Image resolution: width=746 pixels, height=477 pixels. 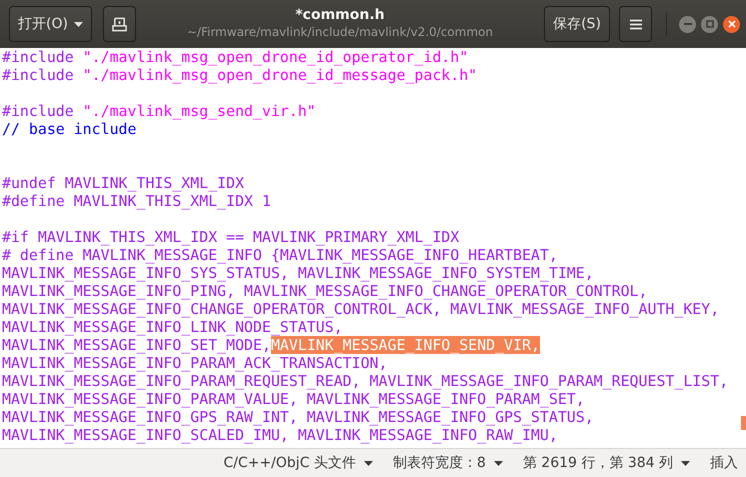 I want to click on menu-button, so click(x=635, y=24).